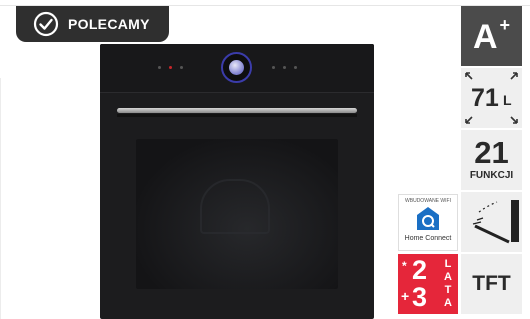 The image size is (530, 319). What do you see at coordinates (485, 37) in the screenshot?
I see `energy-class-grade: A` at bounding box center [485, 37].